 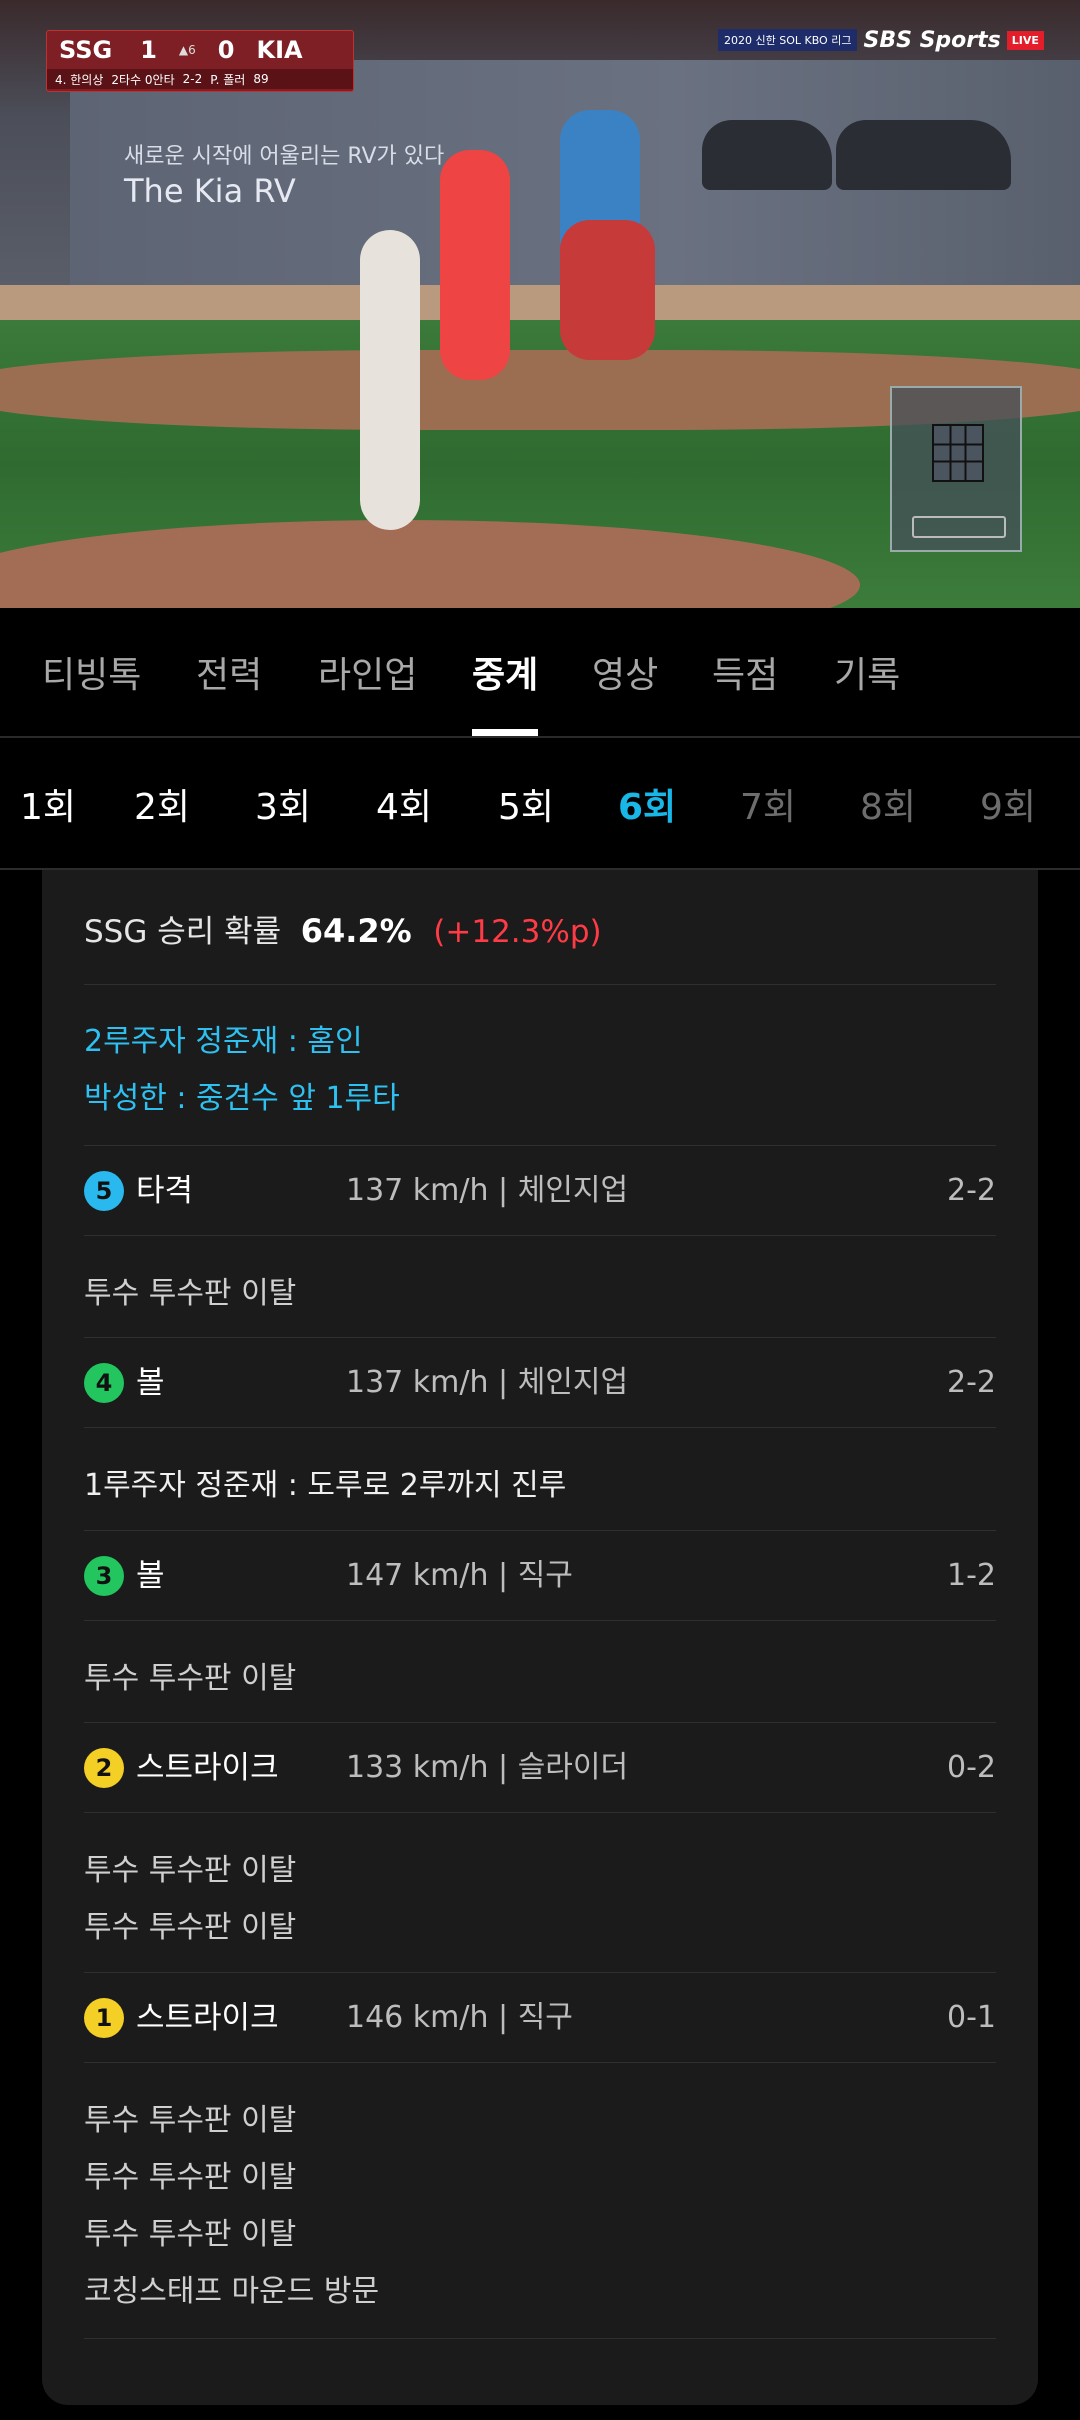 I want to click on batter-figure, so click(x=475, y=265).